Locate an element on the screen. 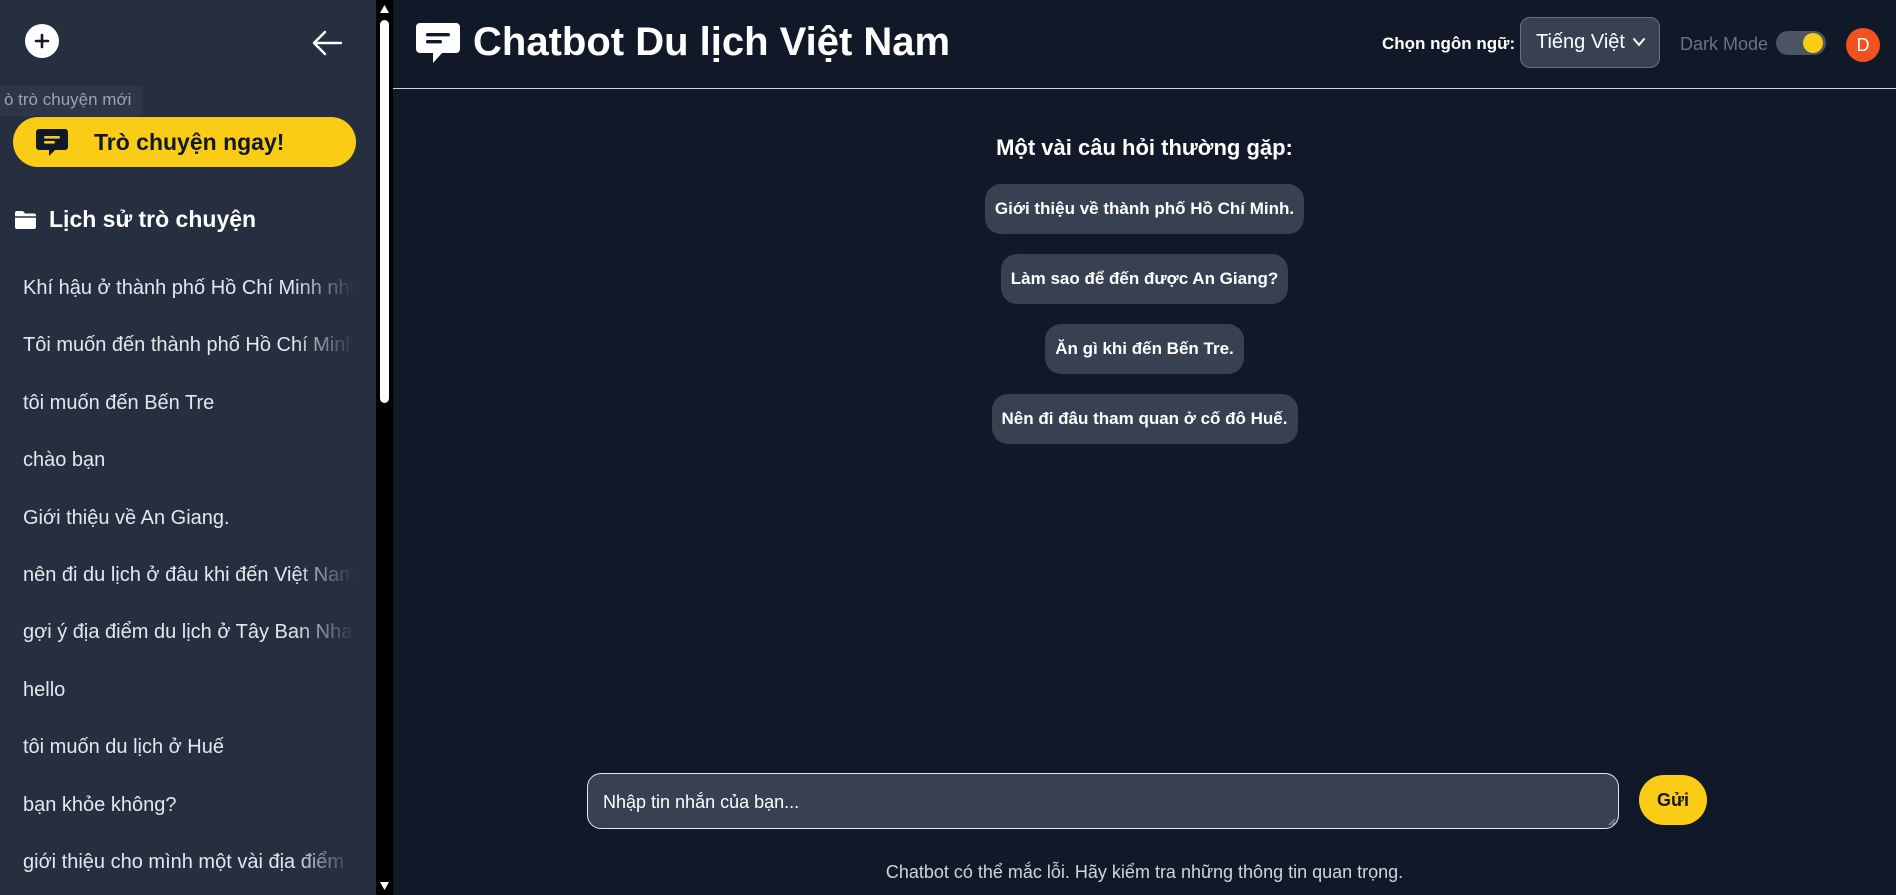  history-item: Giới thiệu về An Giang. is located at coordinates (177, 522).